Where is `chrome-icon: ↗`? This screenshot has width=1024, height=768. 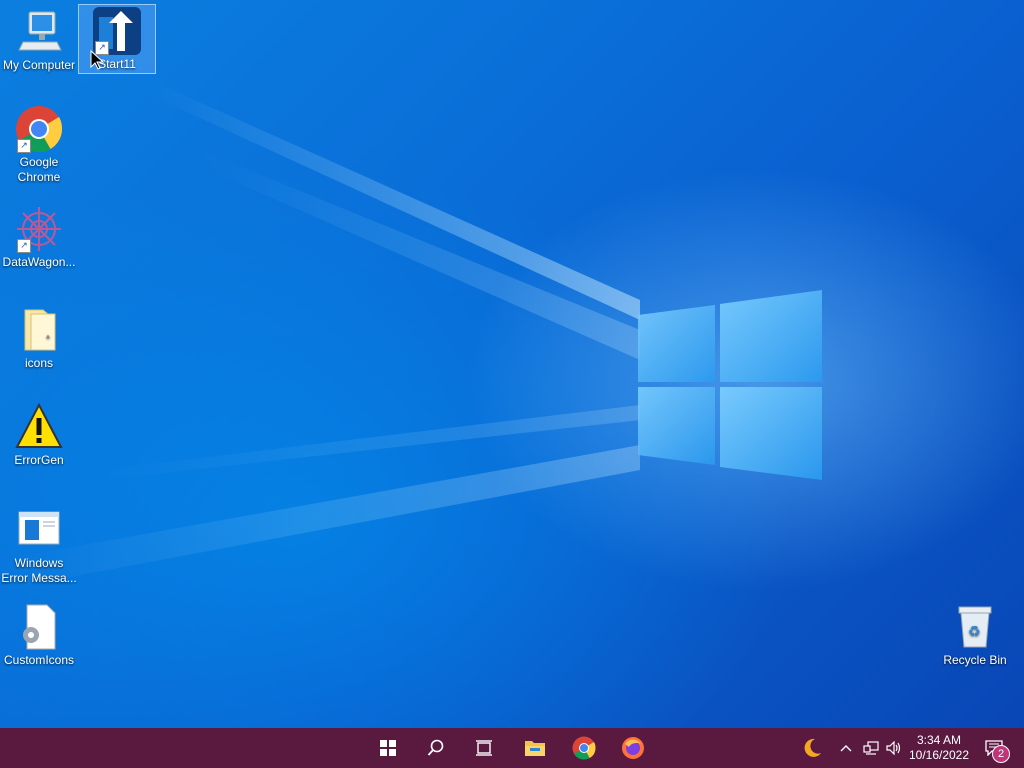
chrome-icon: ↗ is located at coordinates (39, 129).